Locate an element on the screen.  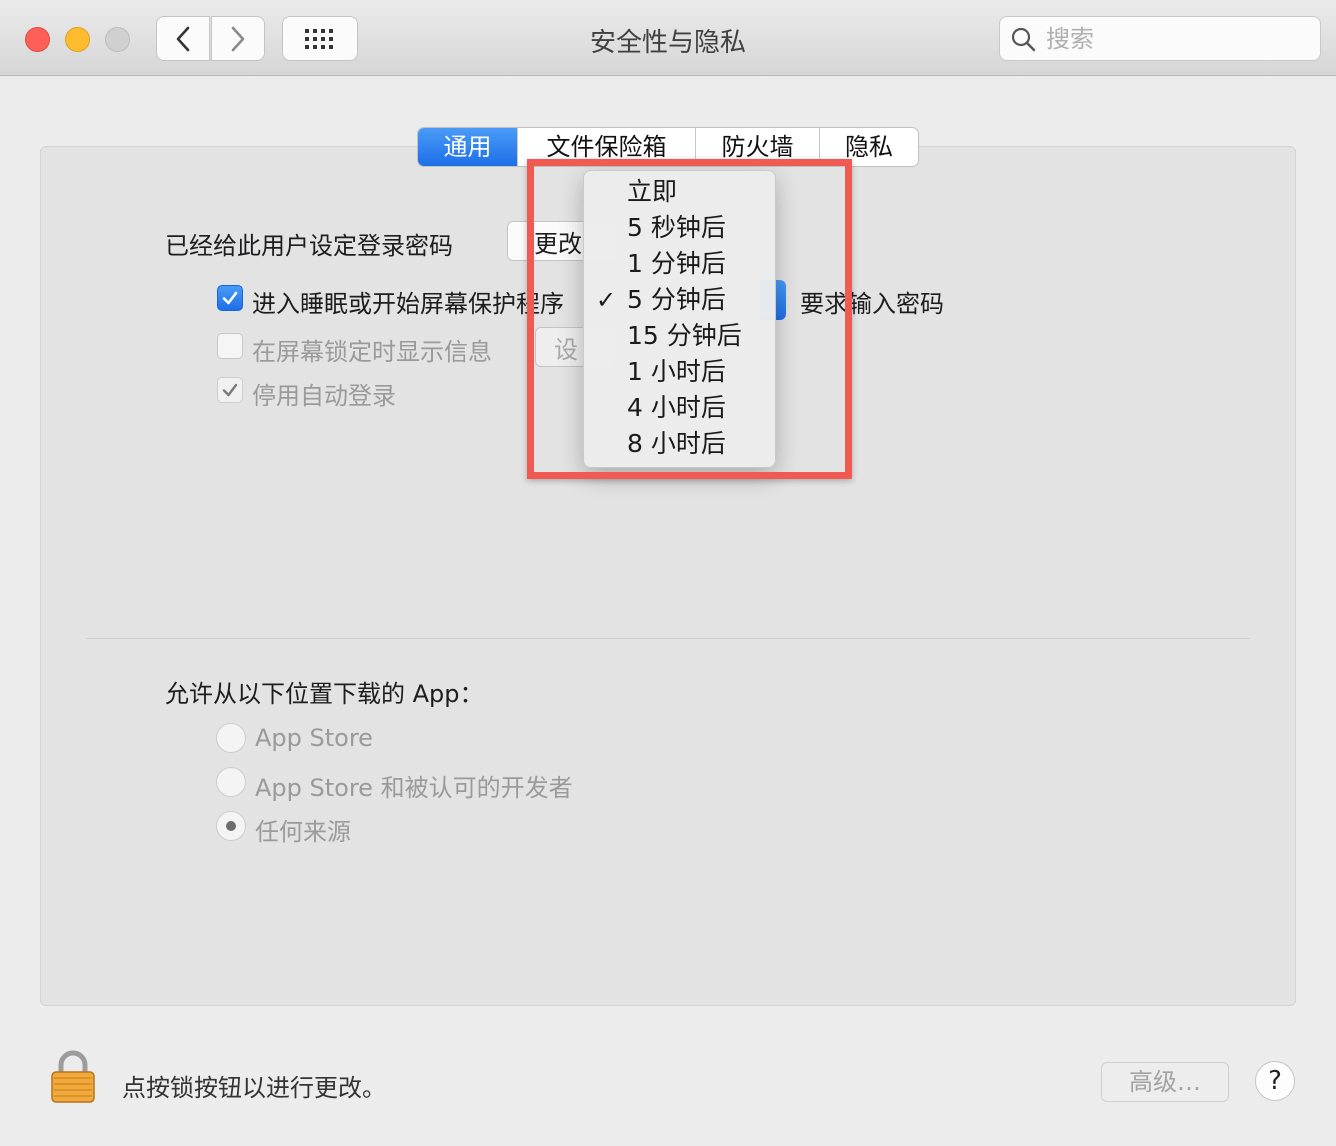
radio-anywhere is located at coordinates (231, 826).